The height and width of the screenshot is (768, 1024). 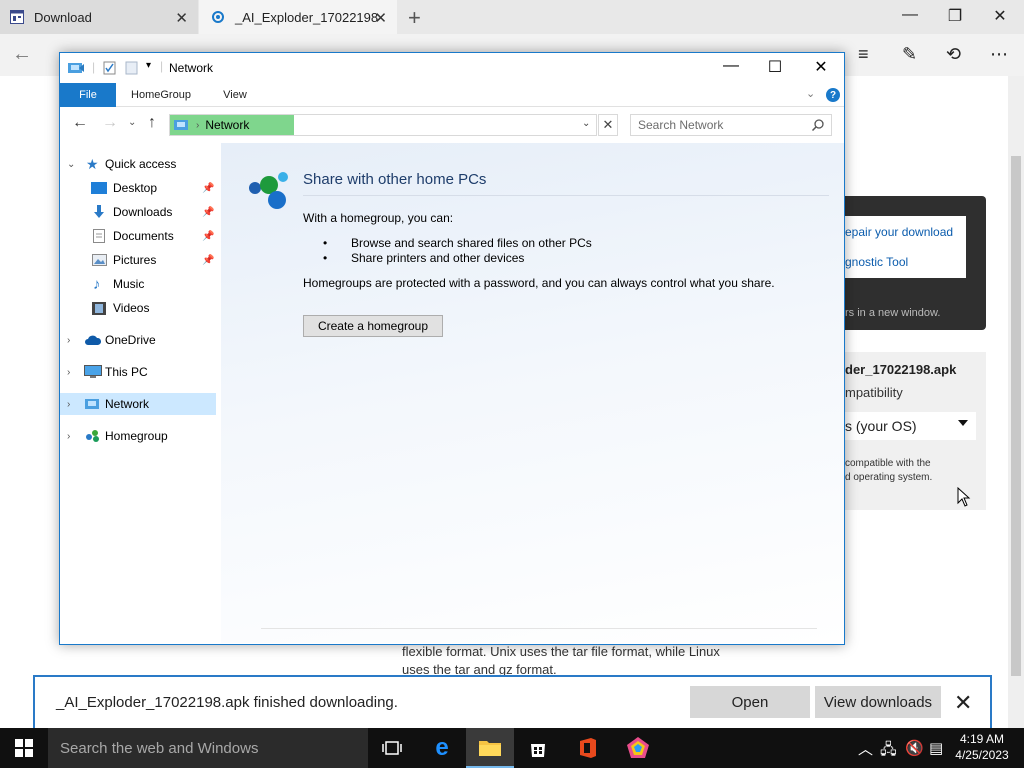 I want to click on hub-icon: ≡, so click(x=863, y=54).